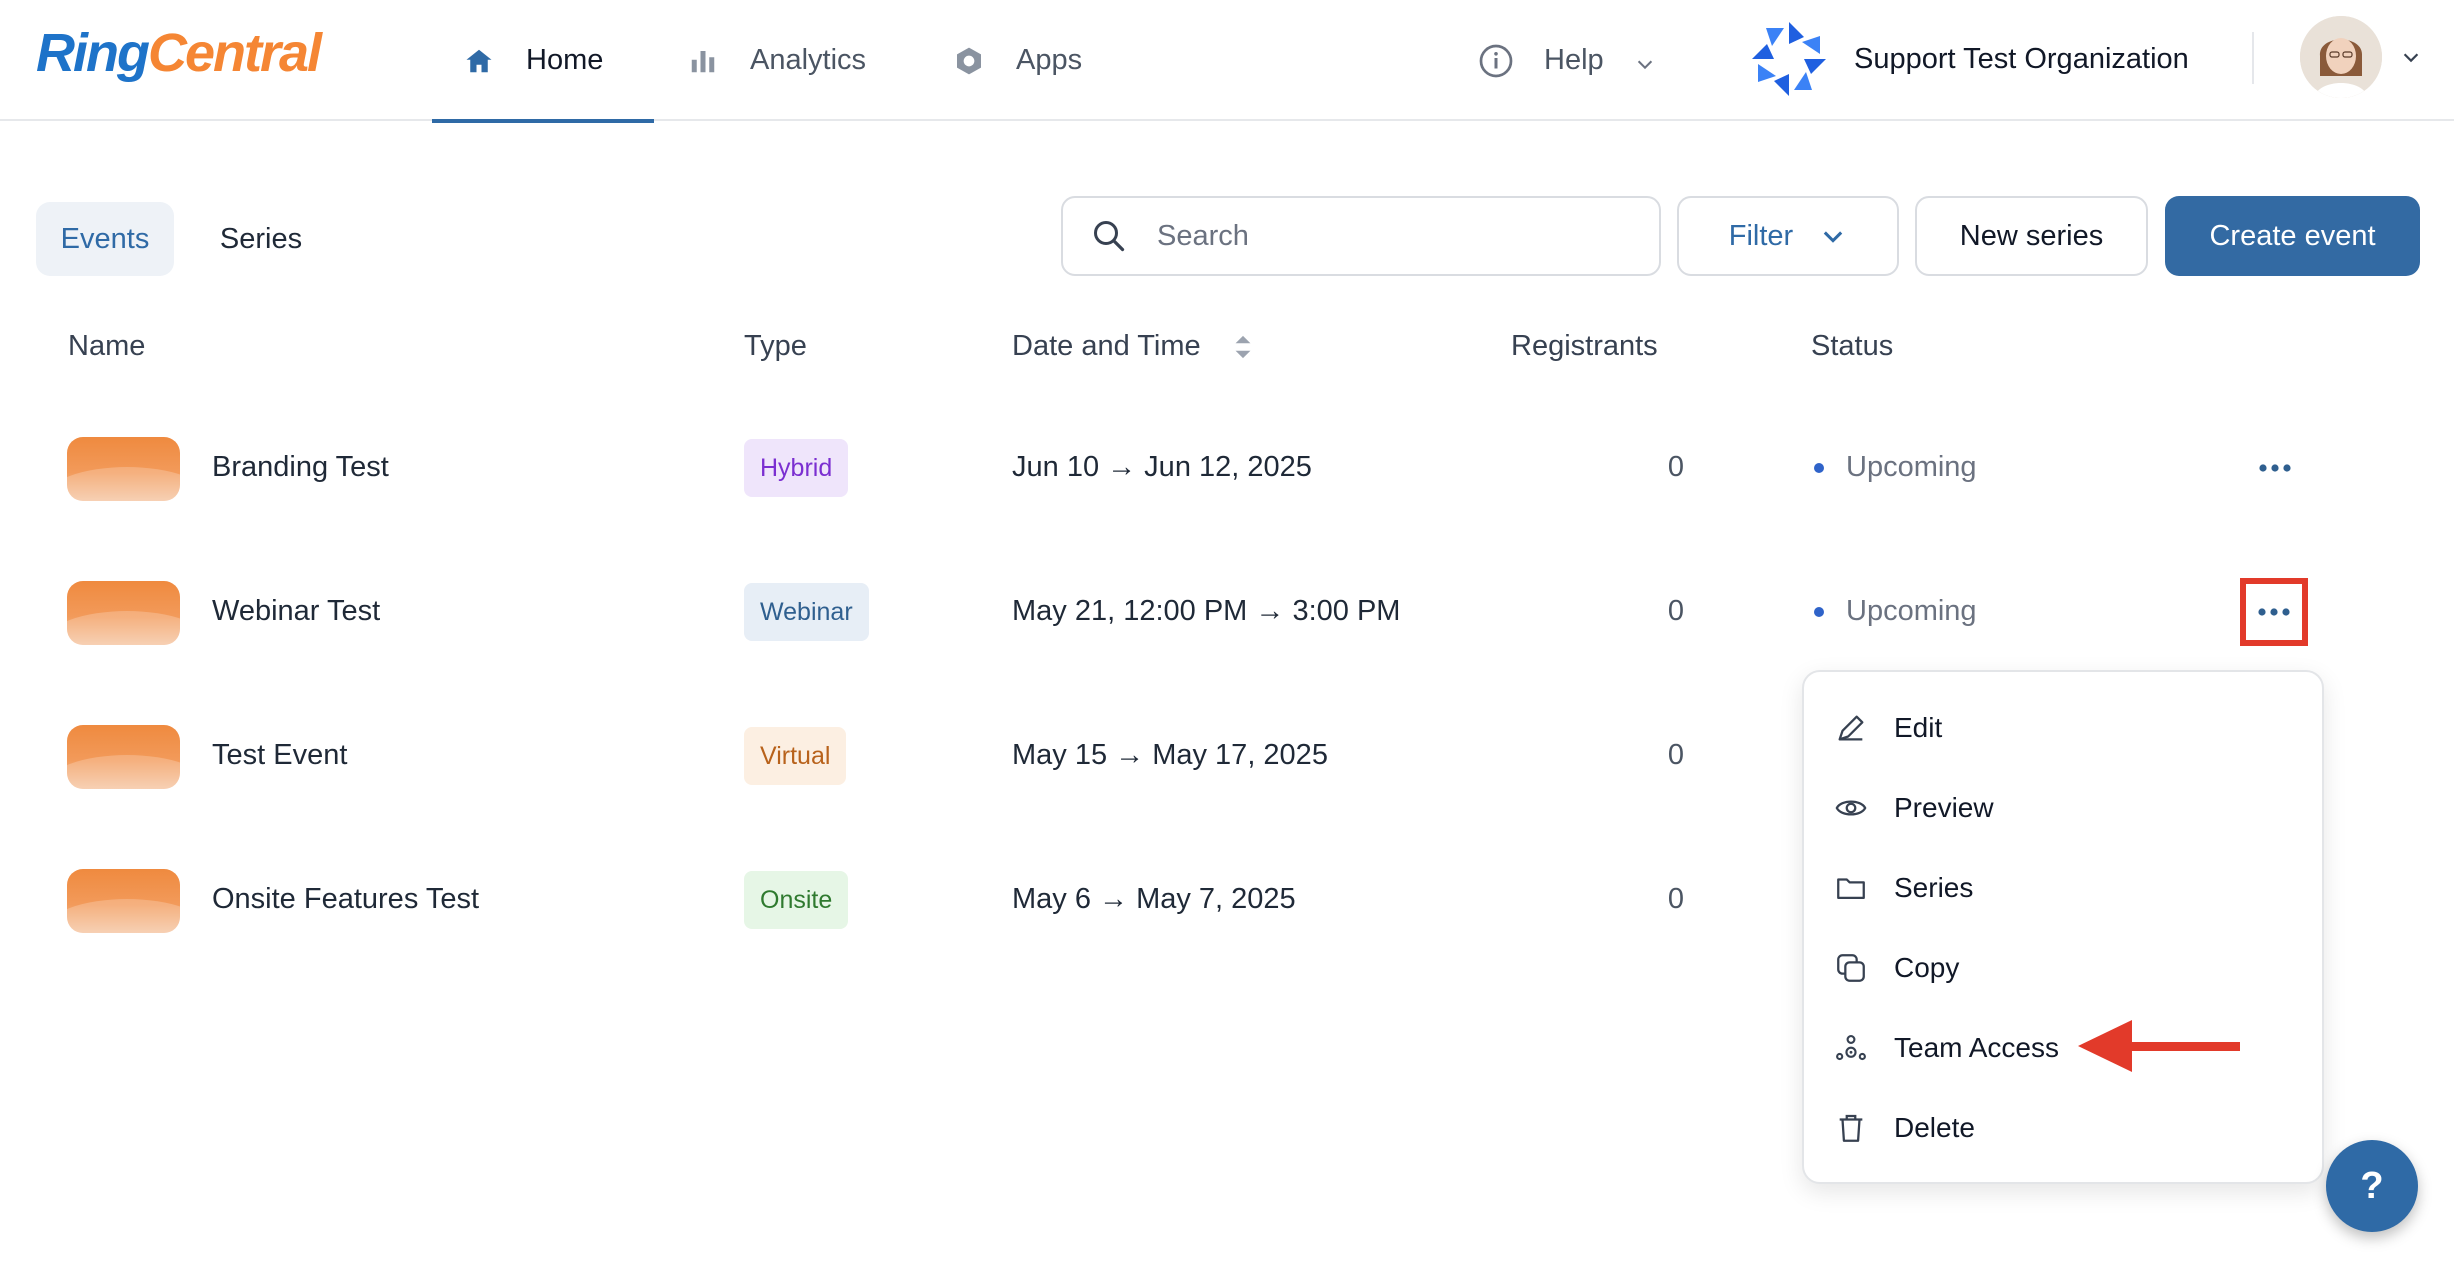 The width and height of the screenshot is (2454, 1264). I want to click on more-actions-button, so click(2275, 468).